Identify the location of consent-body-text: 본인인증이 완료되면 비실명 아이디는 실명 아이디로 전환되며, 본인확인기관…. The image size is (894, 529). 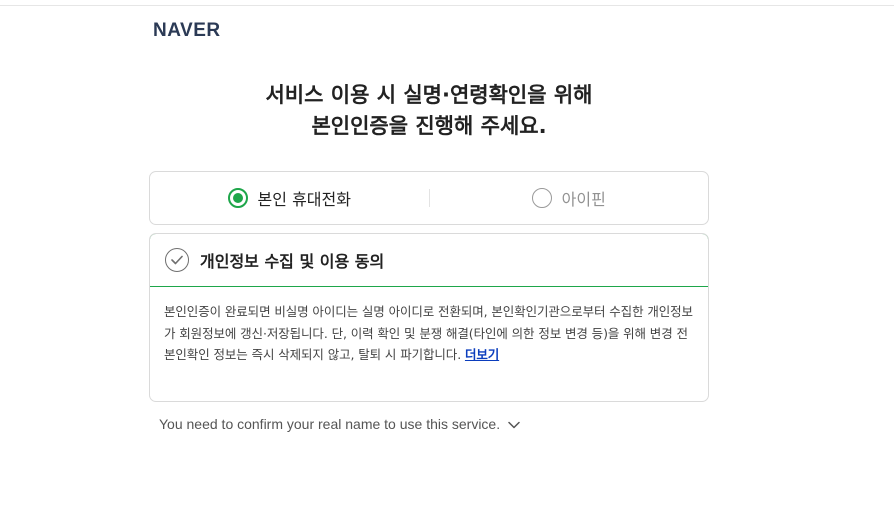
(428, 333).